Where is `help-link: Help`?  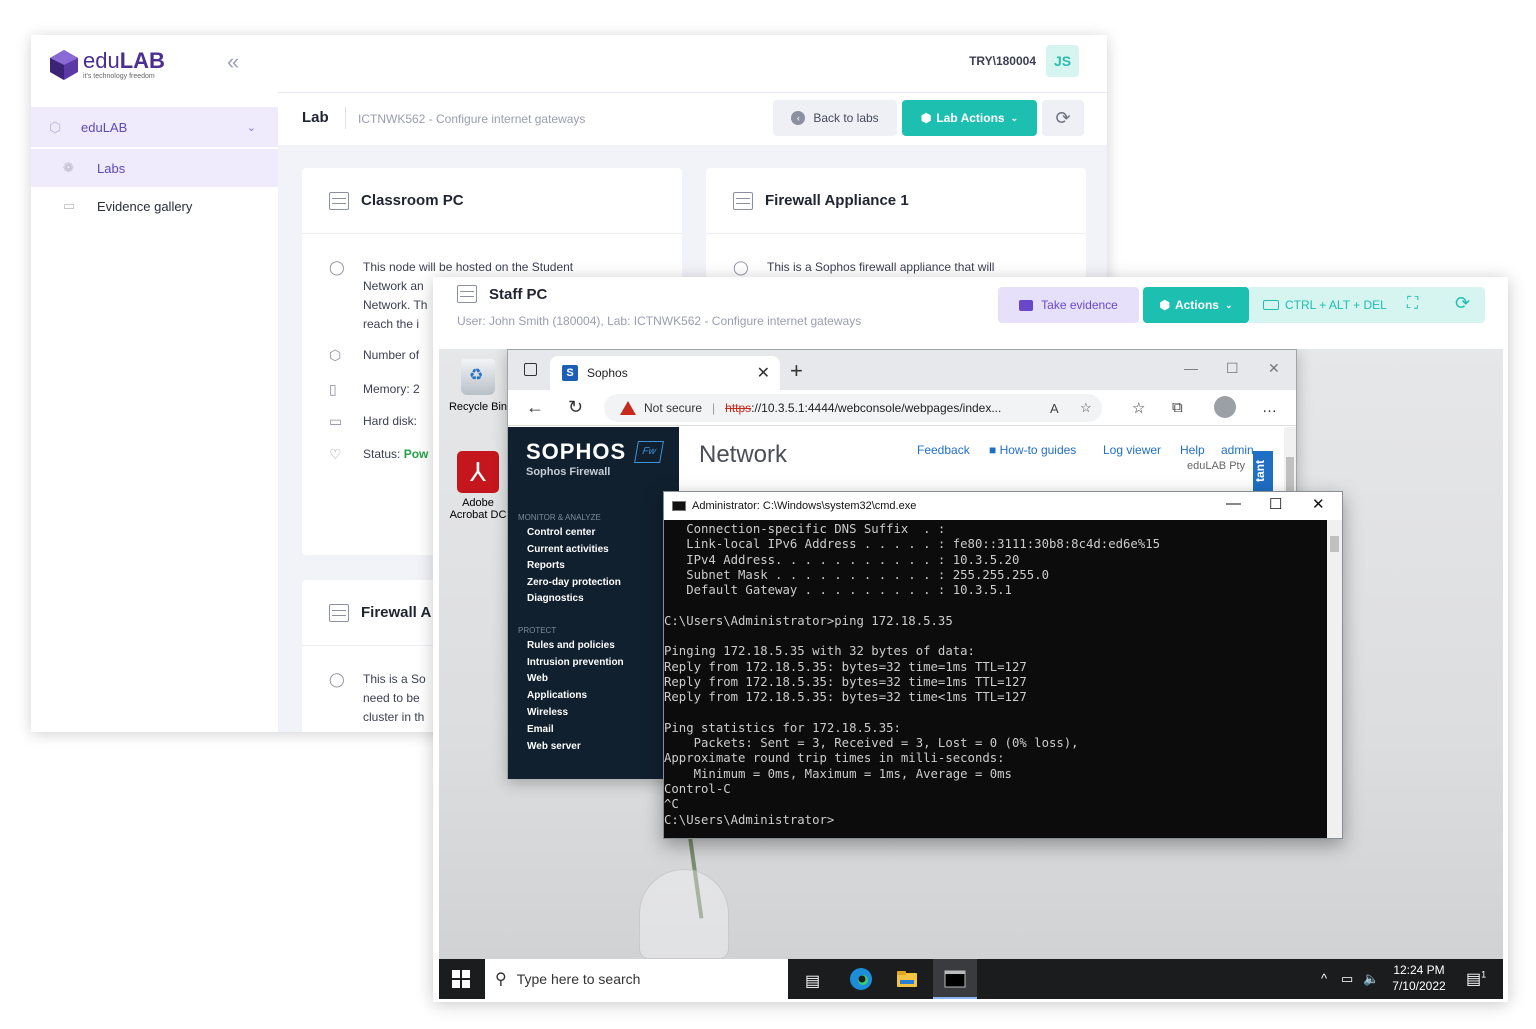
help-link: Help is located at coordinates (1192, 450).